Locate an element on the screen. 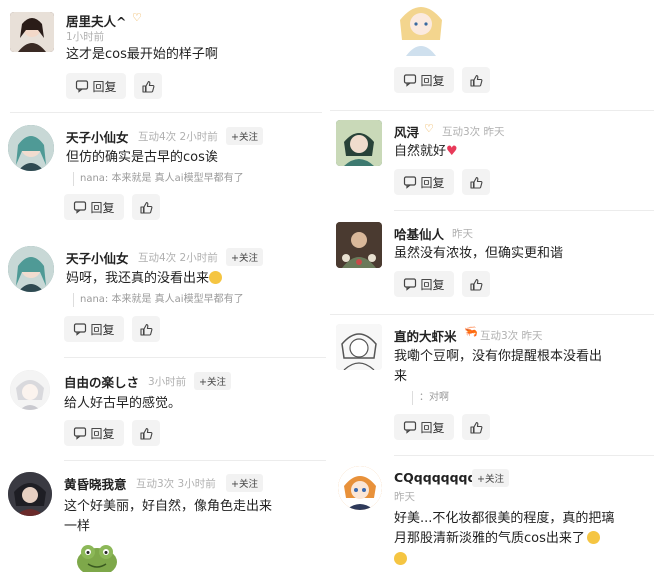 The height and width of the screenshot is (572, 654). frog-sticker-icon is located at coordinates (97, 558).